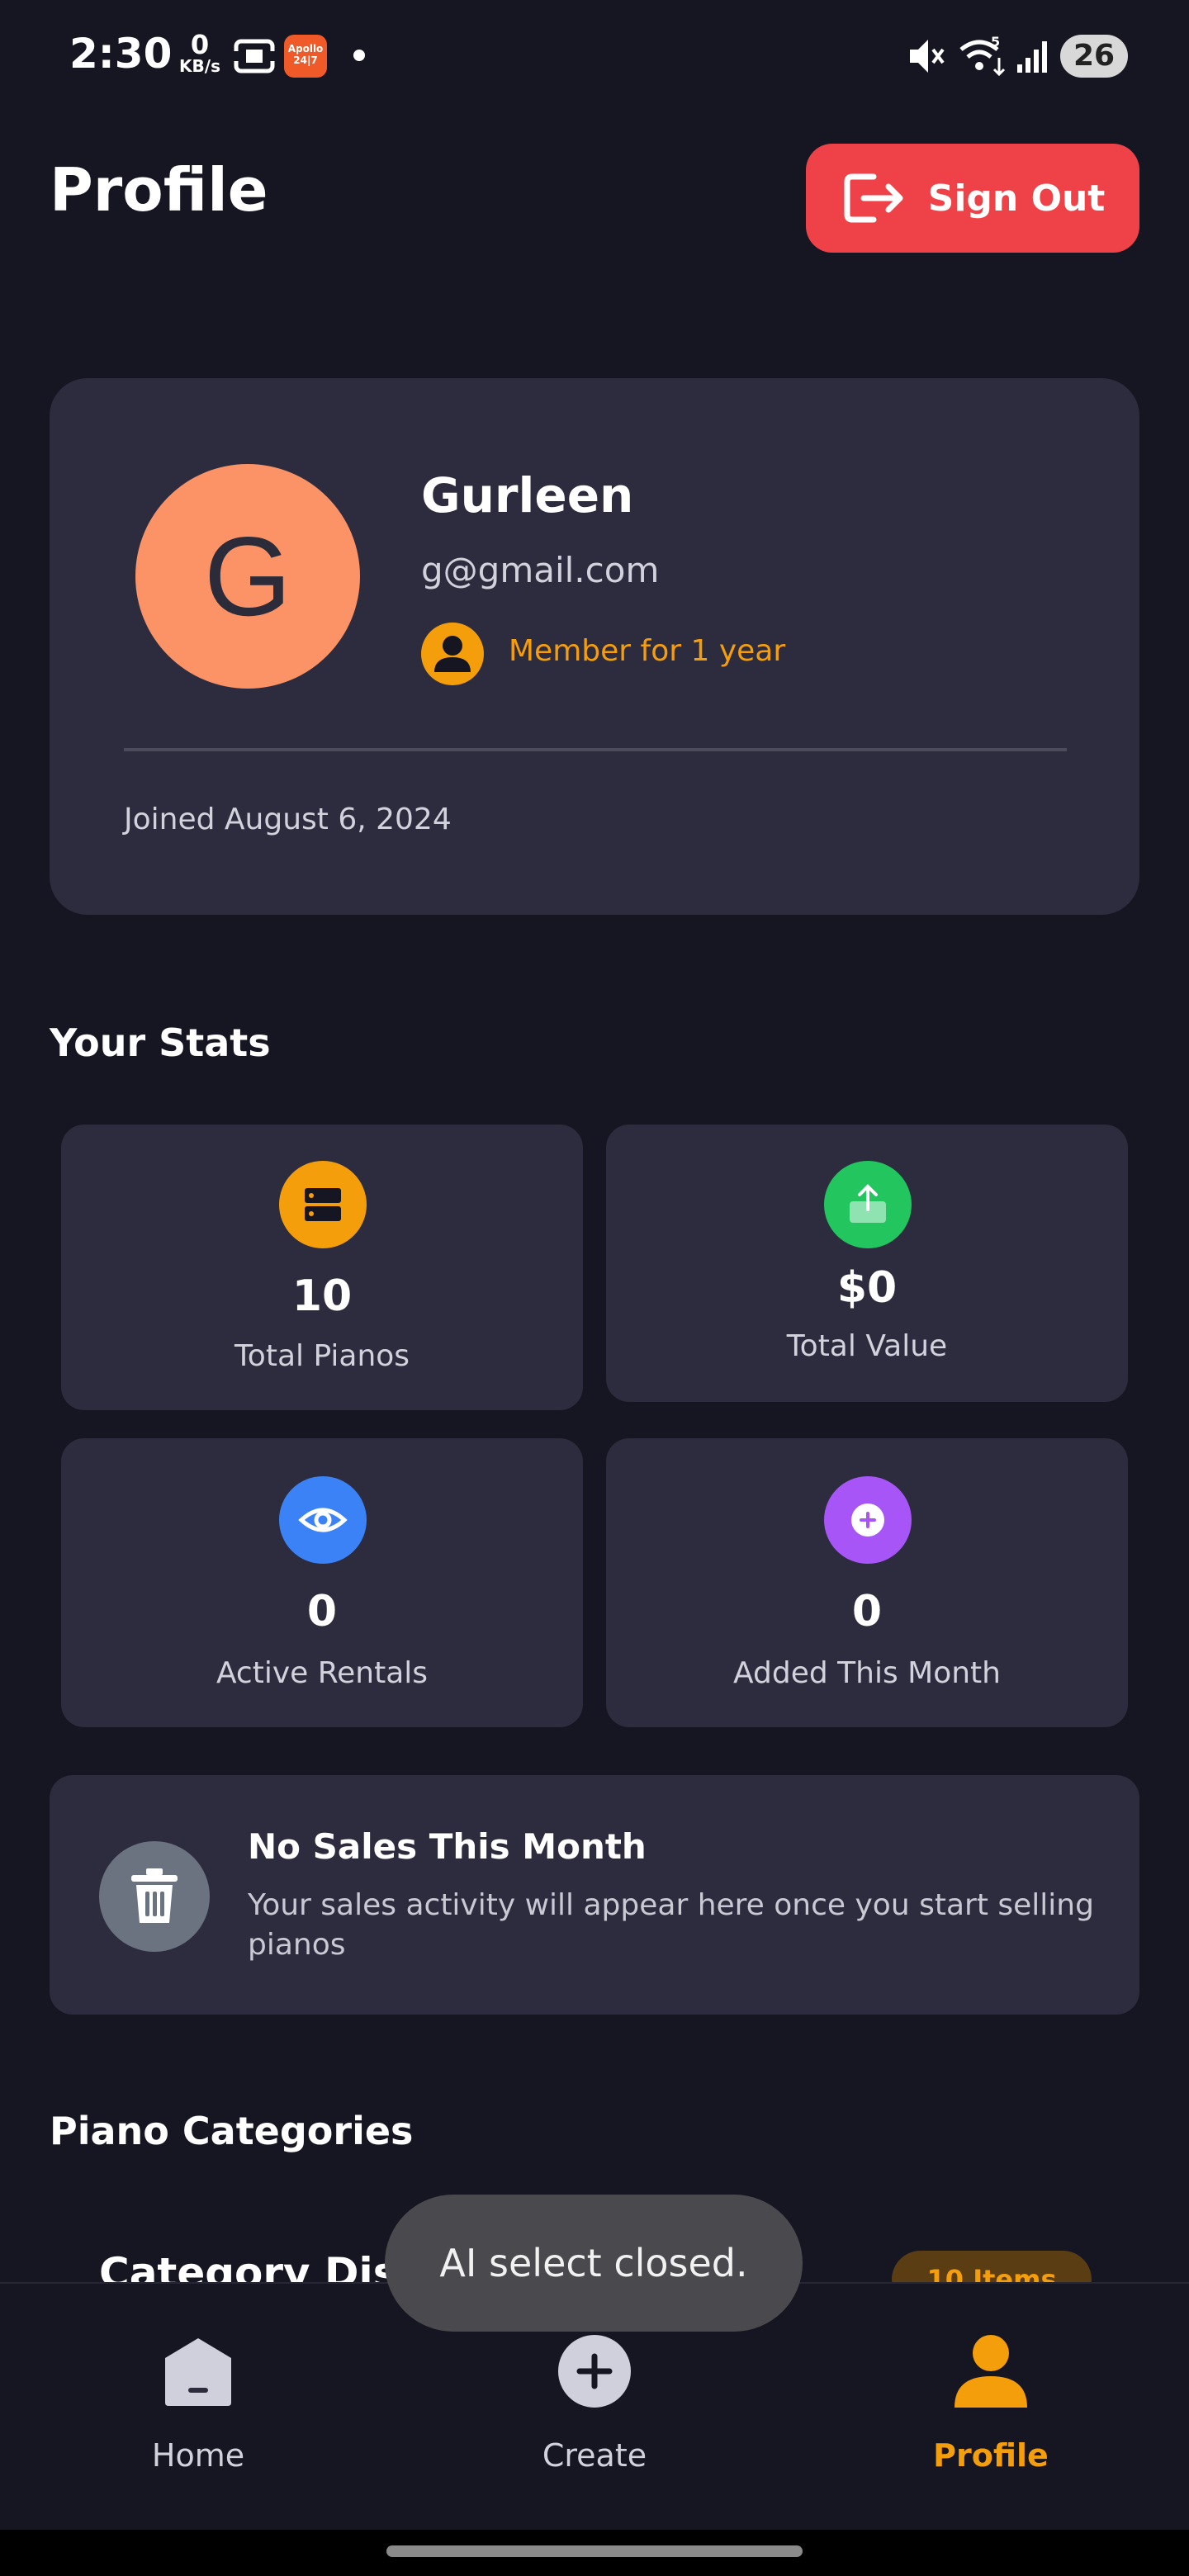 Image resolution: width=1189 pixels, height=2576 pixels. What do you see at coordinates (867, 1346) in the screenshot?
I see `stat-label: Total Value` at bounding box center [867, 1346].